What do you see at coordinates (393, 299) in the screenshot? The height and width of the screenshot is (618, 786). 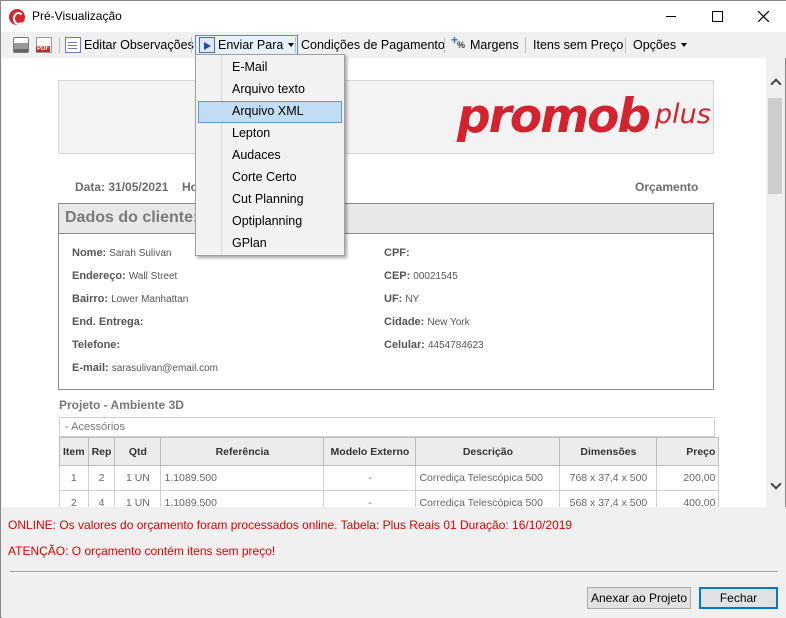 I see `field-label: UF:` at bounding box center [393, 299].